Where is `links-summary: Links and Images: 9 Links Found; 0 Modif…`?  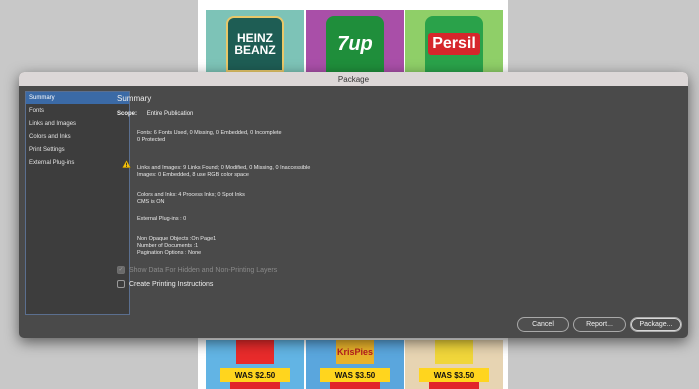 links-summary: Links and Images: 9 Links Found; 0 Modif… is located at coordinates (223, 172).